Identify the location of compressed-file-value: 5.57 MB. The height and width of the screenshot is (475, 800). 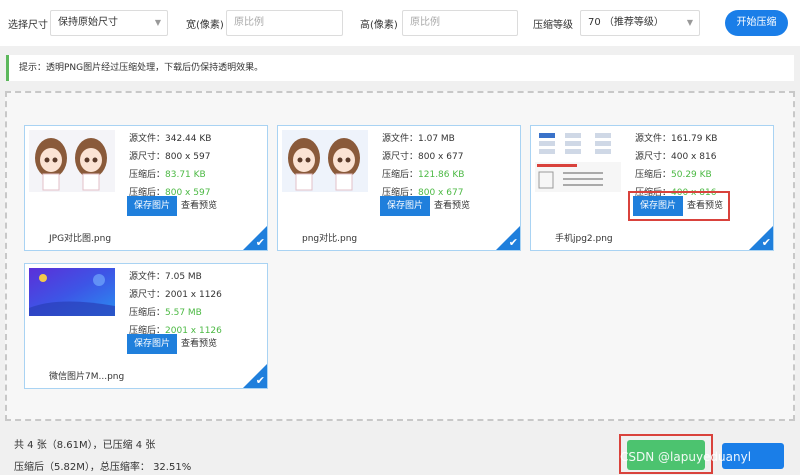
(183, 313).